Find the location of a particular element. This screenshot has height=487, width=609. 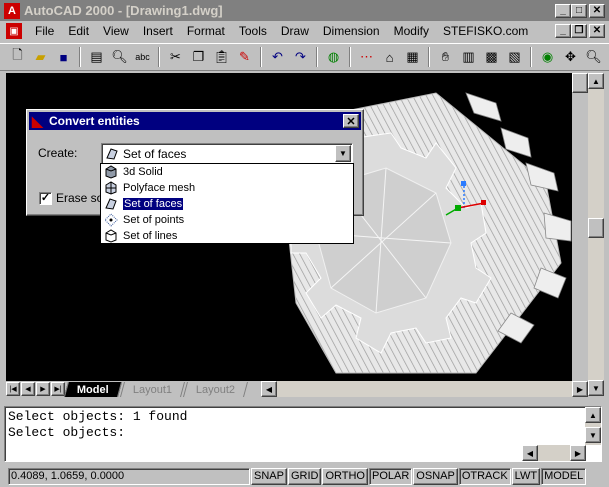

cmd-scroll-down-button: ▼ is located at coordinates (593, 435).